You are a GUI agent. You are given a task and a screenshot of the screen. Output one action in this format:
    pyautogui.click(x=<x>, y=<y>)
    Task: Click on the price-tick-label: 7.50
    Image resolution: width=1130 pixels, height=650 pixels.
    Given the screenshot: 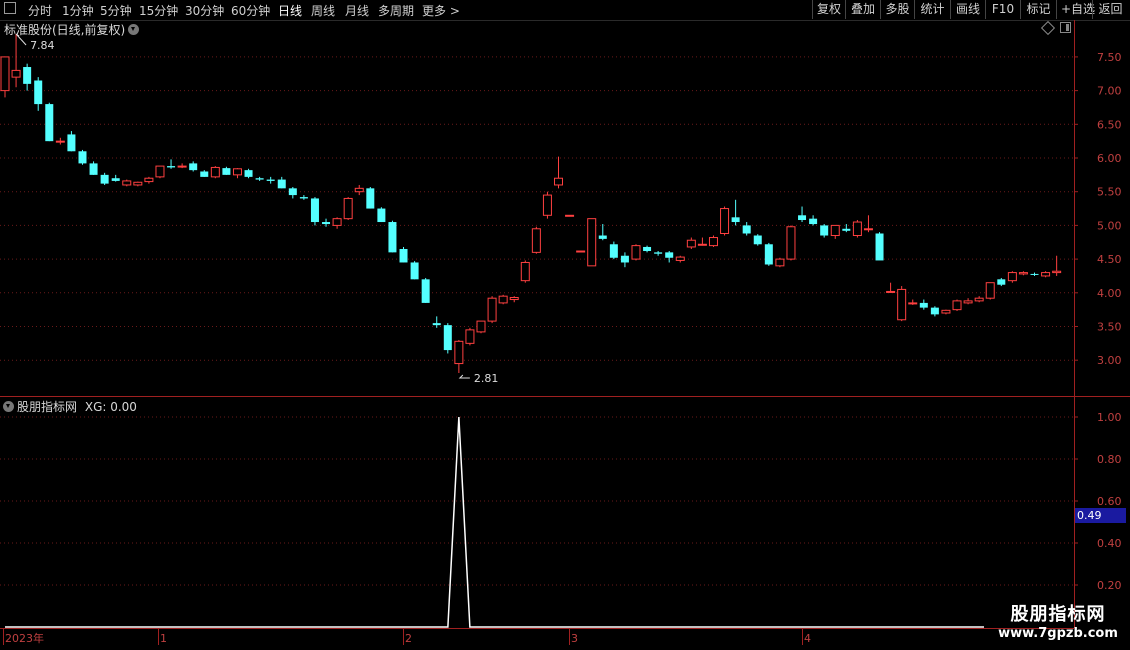 What is the action you would take?
    pyautogui.click(x=1109, y=57)
    